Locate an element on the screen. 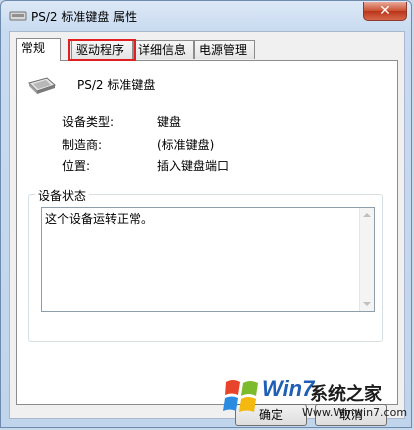 Image resolution: width=414 pixels, height=430 pixels. device-name: PS/2 标准键盘 is located at coordinates (116, 85).